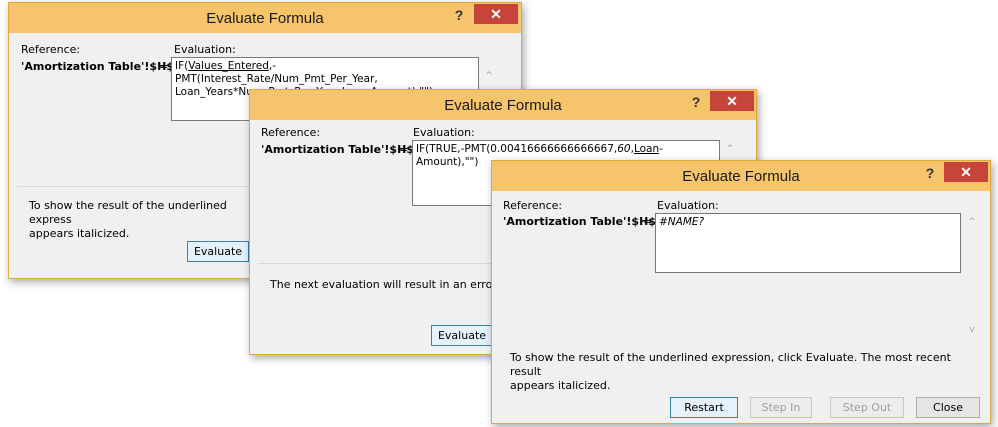 Image resolution: width=998 pixels, height=427 pixels. I want to click on step-in-button: Step In, so click(781, 407).